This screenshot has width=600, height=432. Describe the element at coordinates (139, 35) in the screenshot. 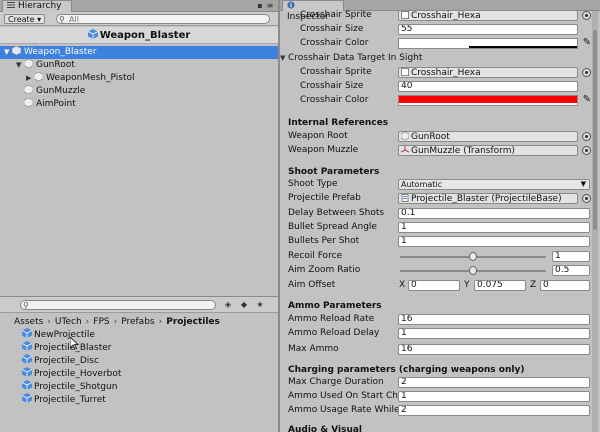

I see `scene-header: Weapon_Blaster` at that location.